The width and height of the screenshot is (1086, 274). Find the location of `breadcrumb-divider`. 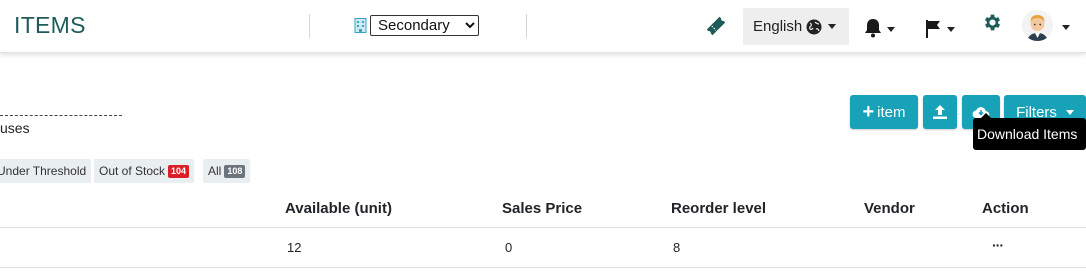

breadcrumb-divider is located at coordinates (61, 115).